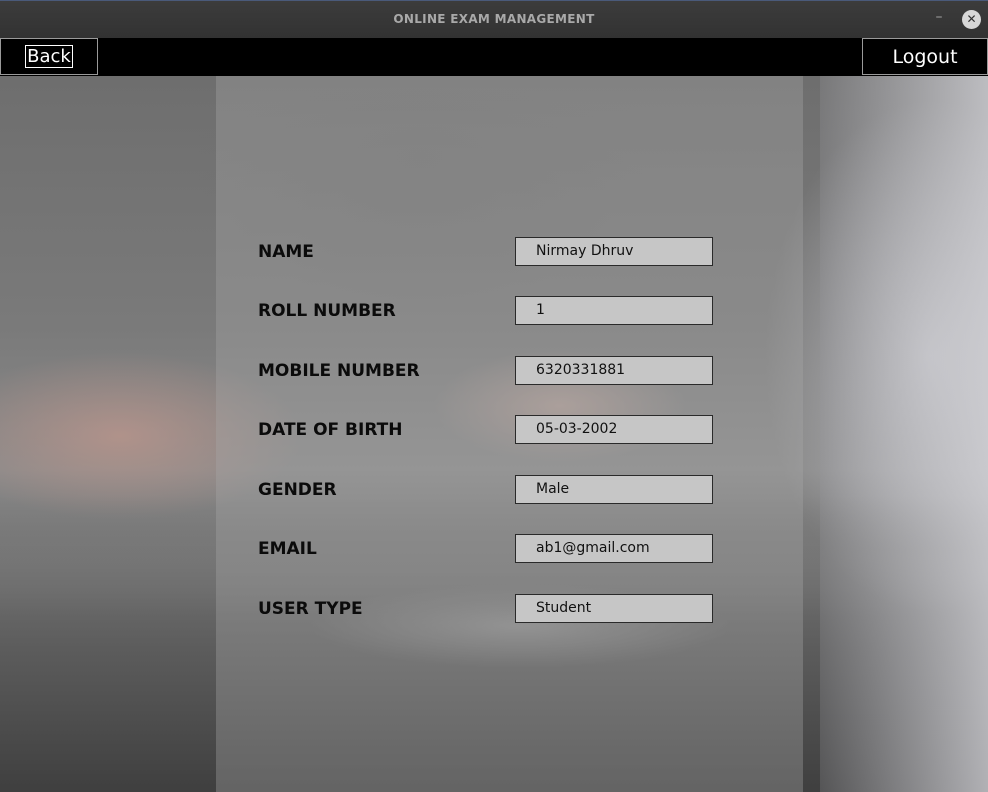 The height and width of the screenshot is (792, 988). I want to click on title-bar: ONLINE EXAM MANAGEMENT – ✕, so click(494, 19).